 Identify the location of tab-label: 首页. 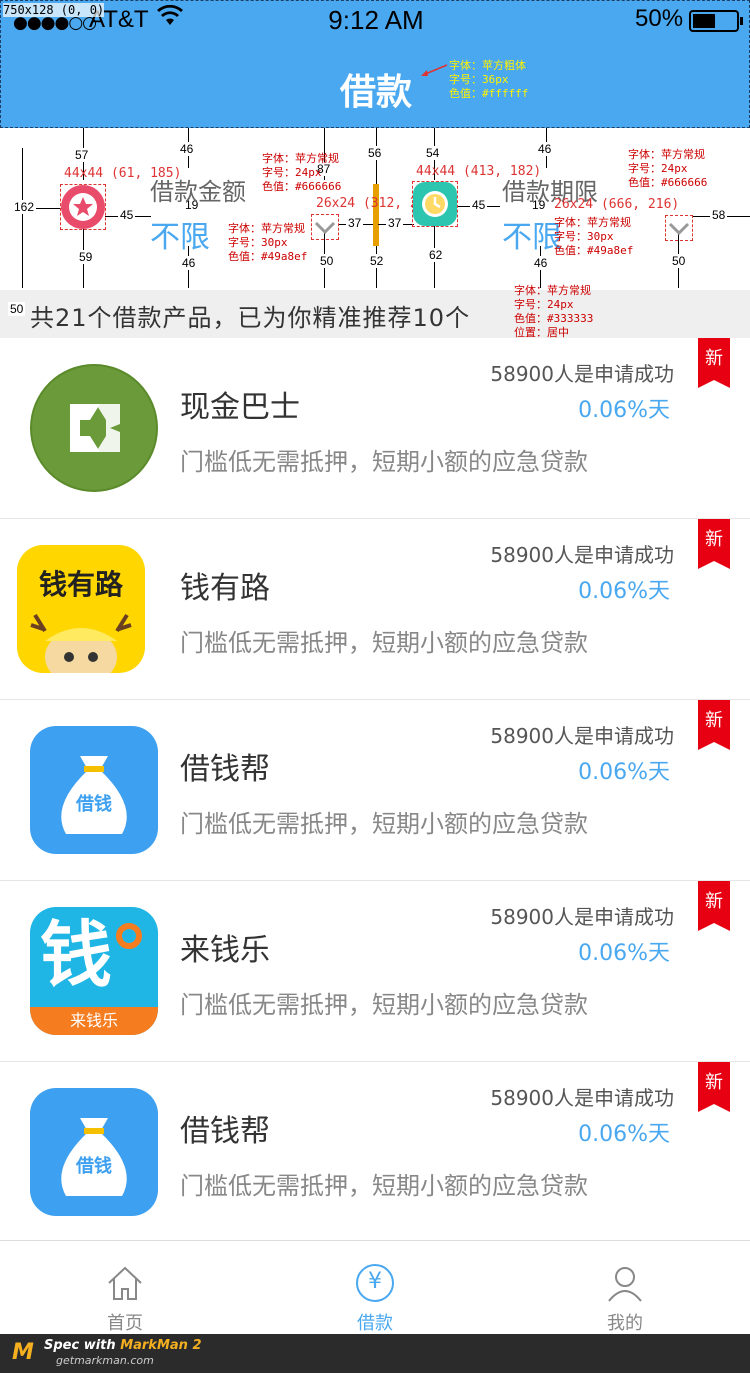
(125, 1323).